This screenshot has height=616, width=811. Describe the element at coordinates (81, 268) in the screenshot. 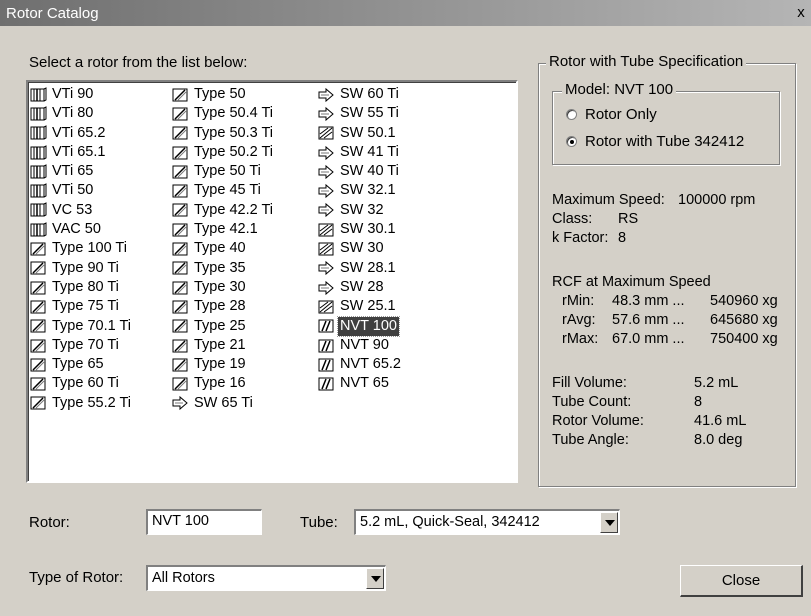

I see `list-item: Type 90 Ti` at that location.